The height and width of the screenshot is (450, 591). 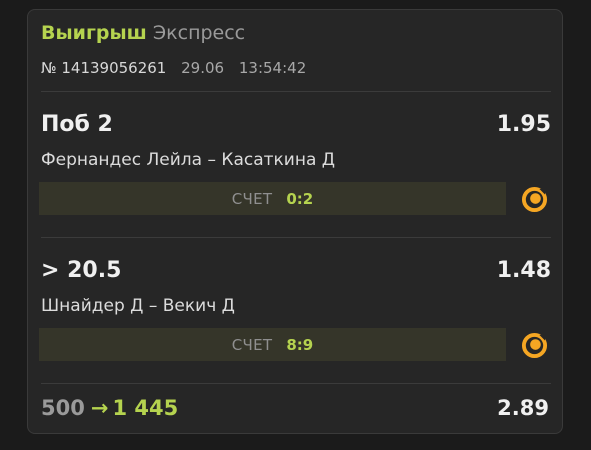 What do you see at coordinates (523, 124) in the screenshot?
I see `bet-odds: 1.95` at bounding box center [523, 124].